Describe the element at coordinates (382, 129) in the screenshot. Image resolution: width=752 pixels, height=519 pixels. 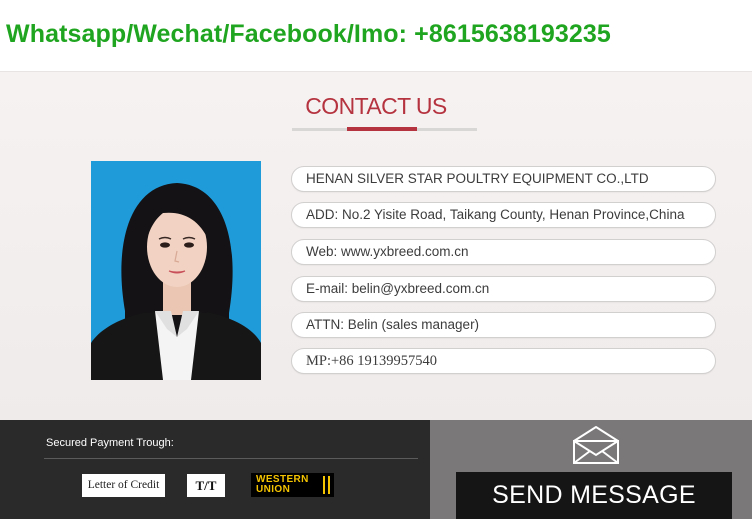
I see `title-underline-accent` at that location.